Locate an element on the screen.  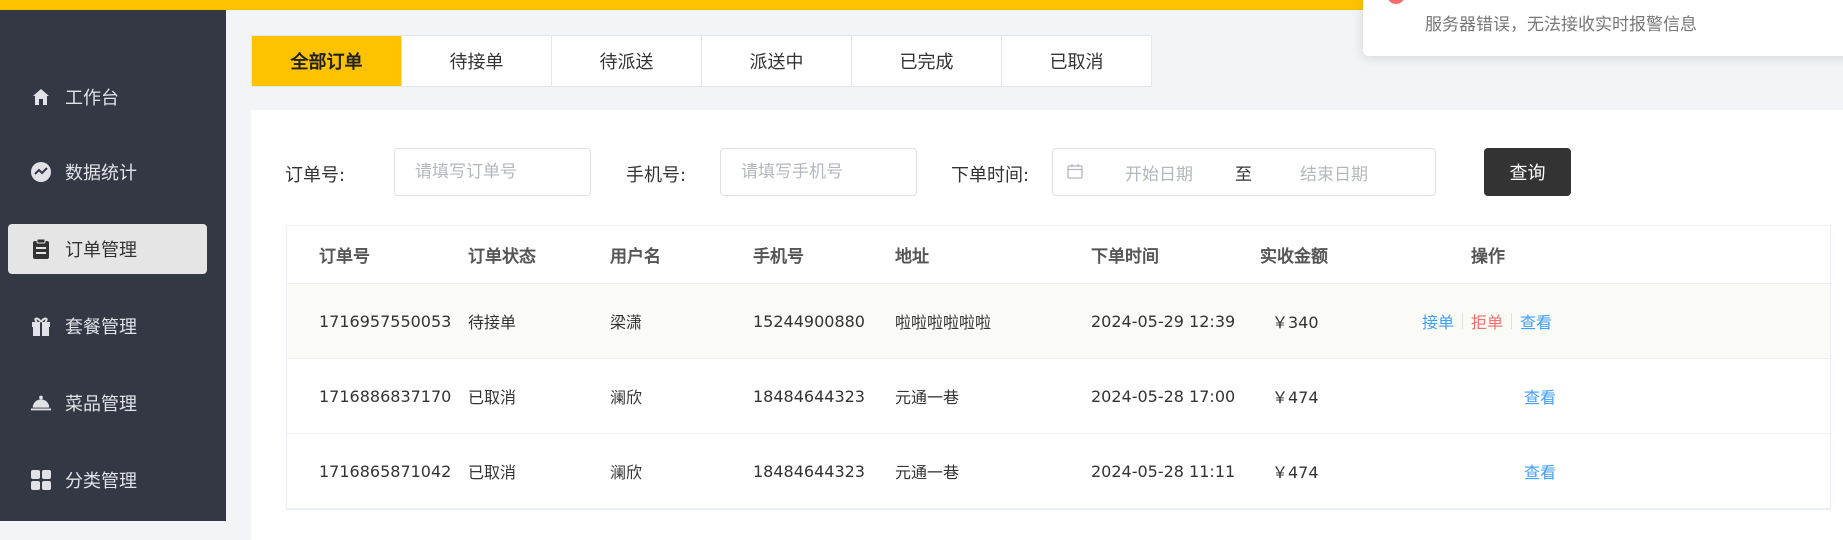
amount-cell: ￥340 is located at coordinates (1295, 322).